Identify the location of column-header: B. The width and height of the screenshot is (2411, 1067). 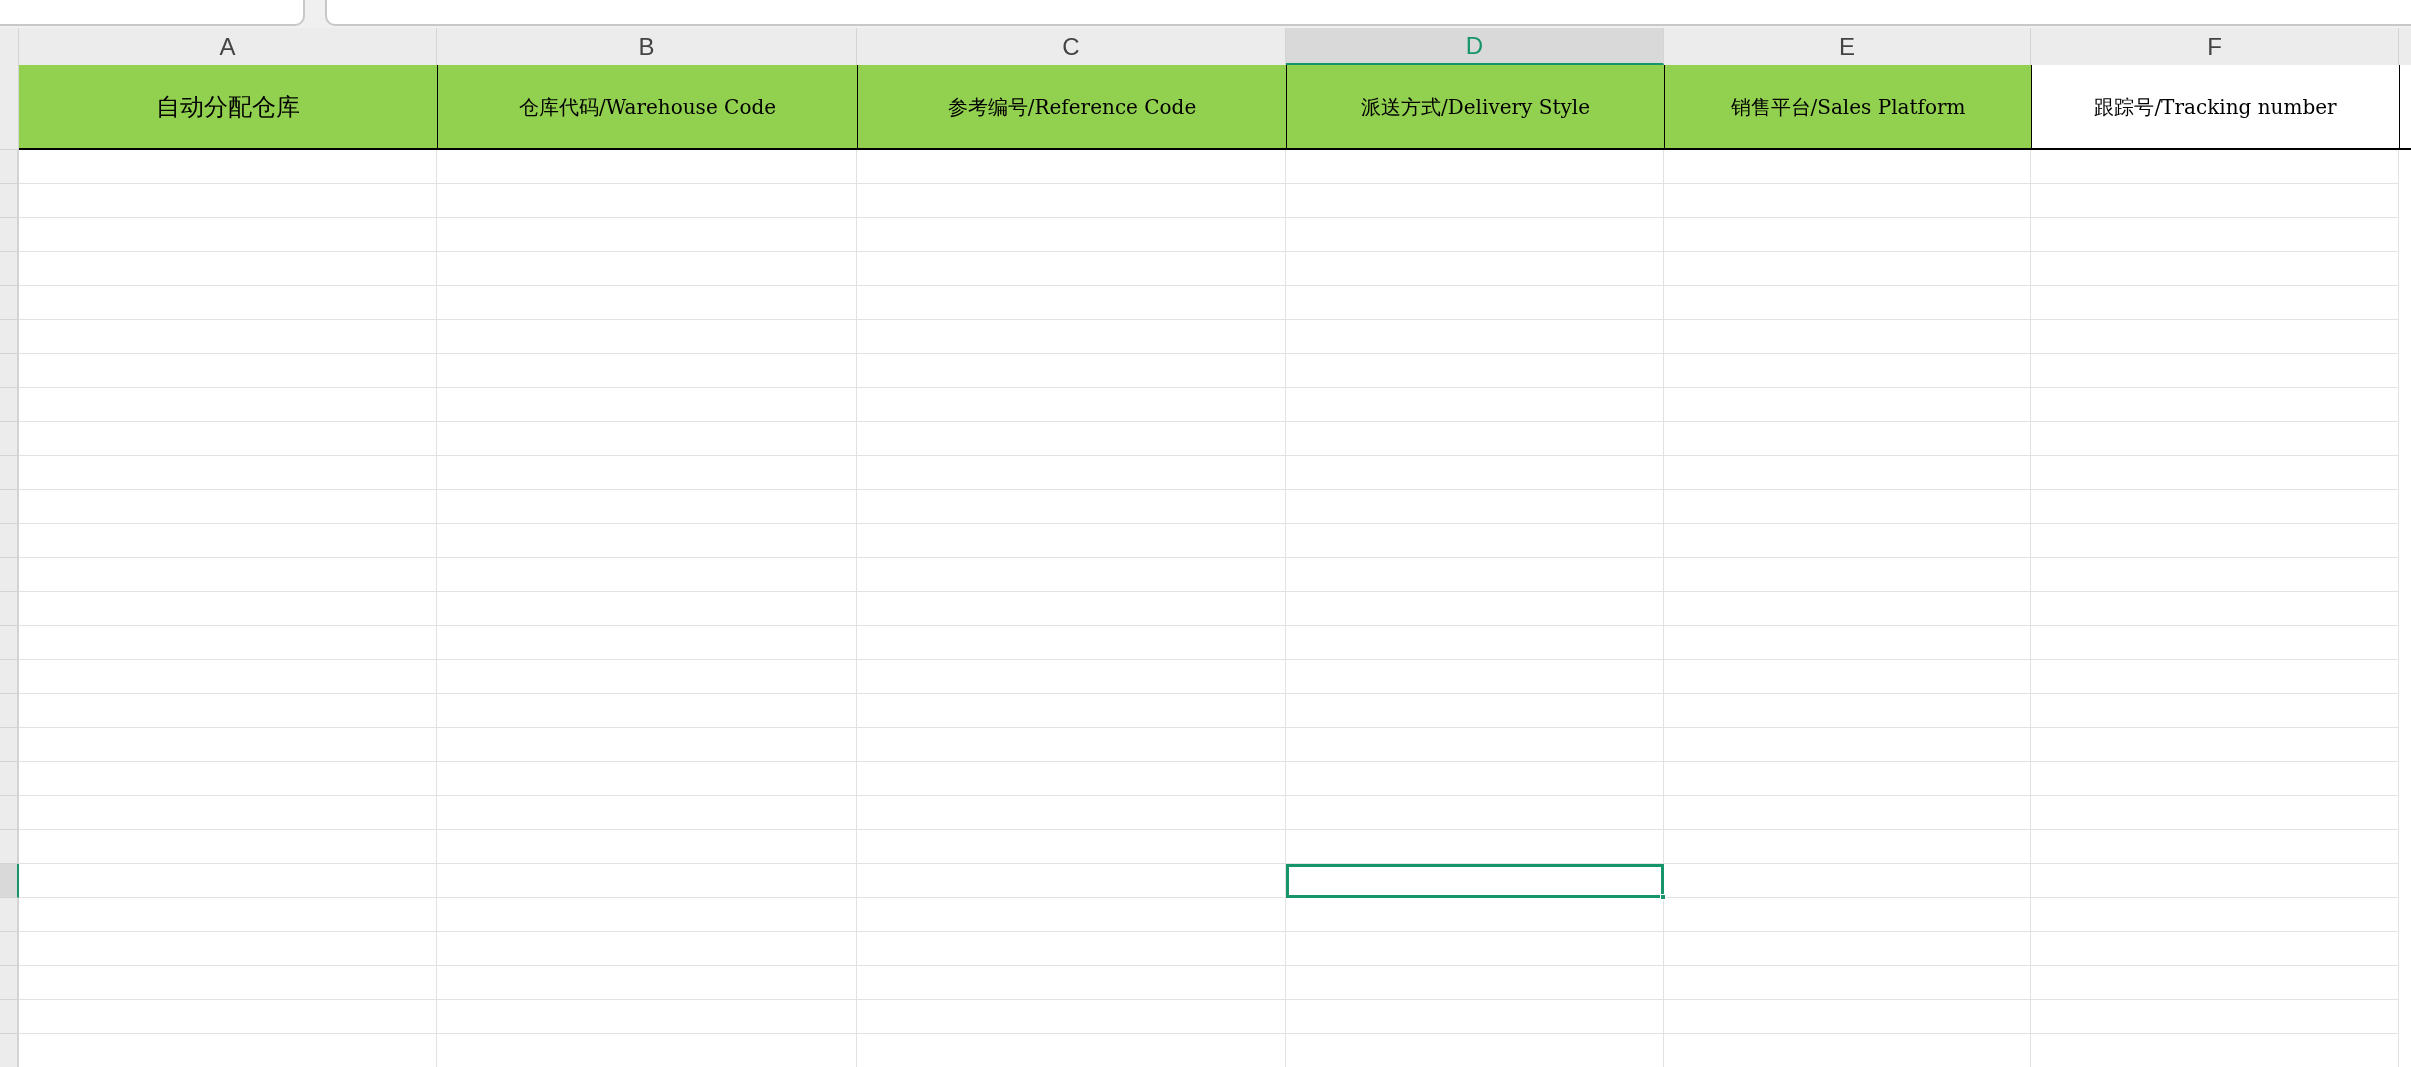
(647, 46).